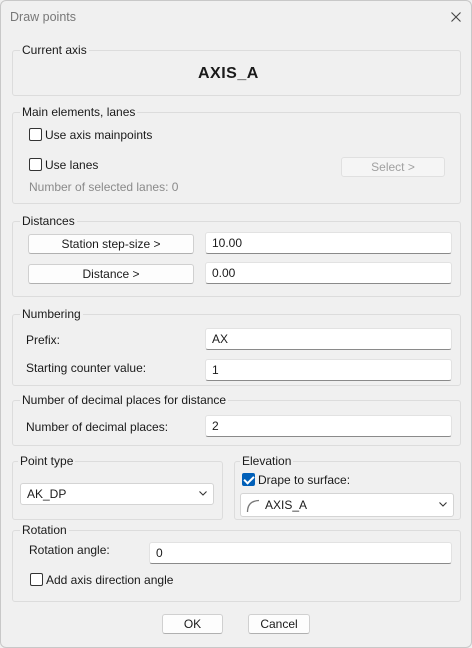  Describe the element at coordinates (36, 579) in the screenshot. I see `add-axis-direction-checkbox` at that location.